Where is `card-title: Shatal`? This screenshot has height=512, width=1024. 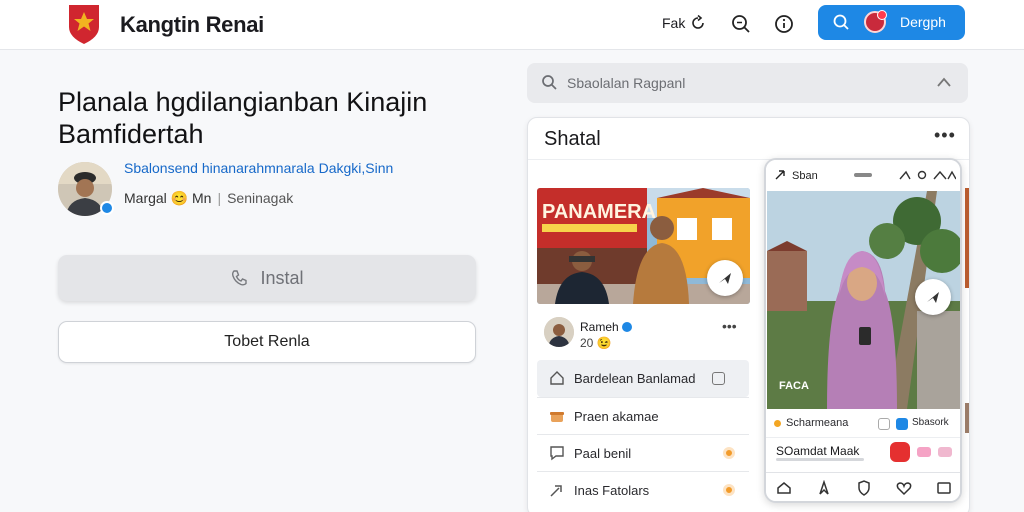 card-title: Shatal is located at coordinates (572, 139).